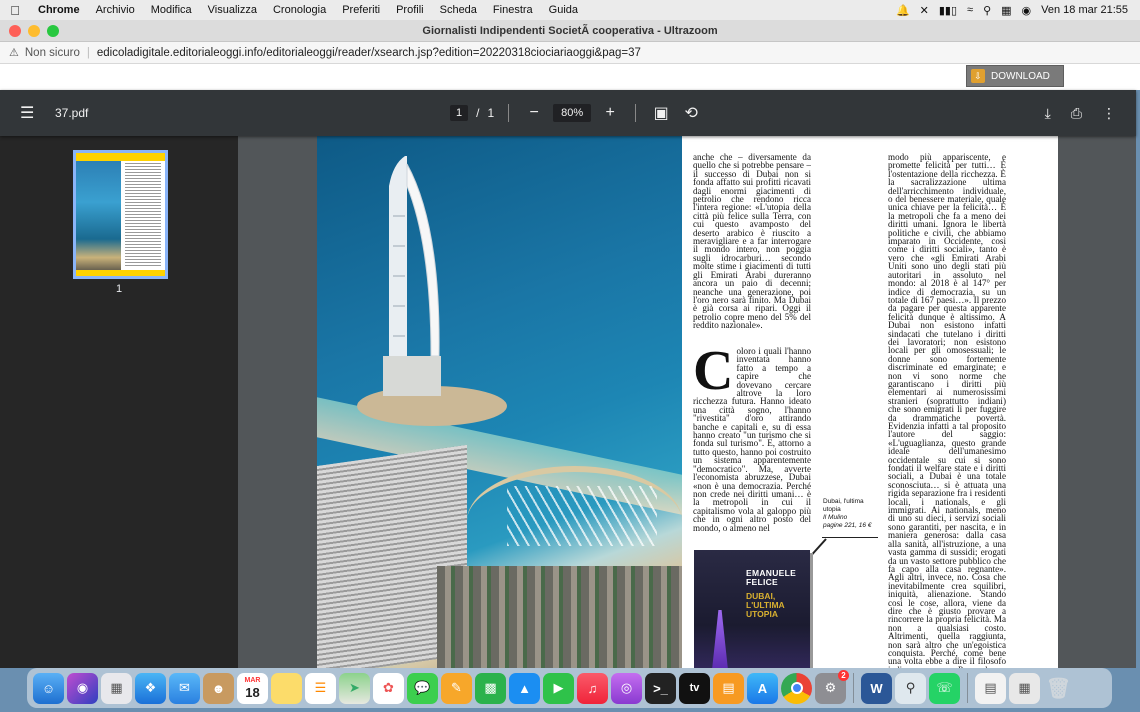 The image size is (1140, 712). What do you see at coordinates (910, 688) in the screenshot?
I see `quicktime-icon: ⚲` at bounding box center [910, 688].